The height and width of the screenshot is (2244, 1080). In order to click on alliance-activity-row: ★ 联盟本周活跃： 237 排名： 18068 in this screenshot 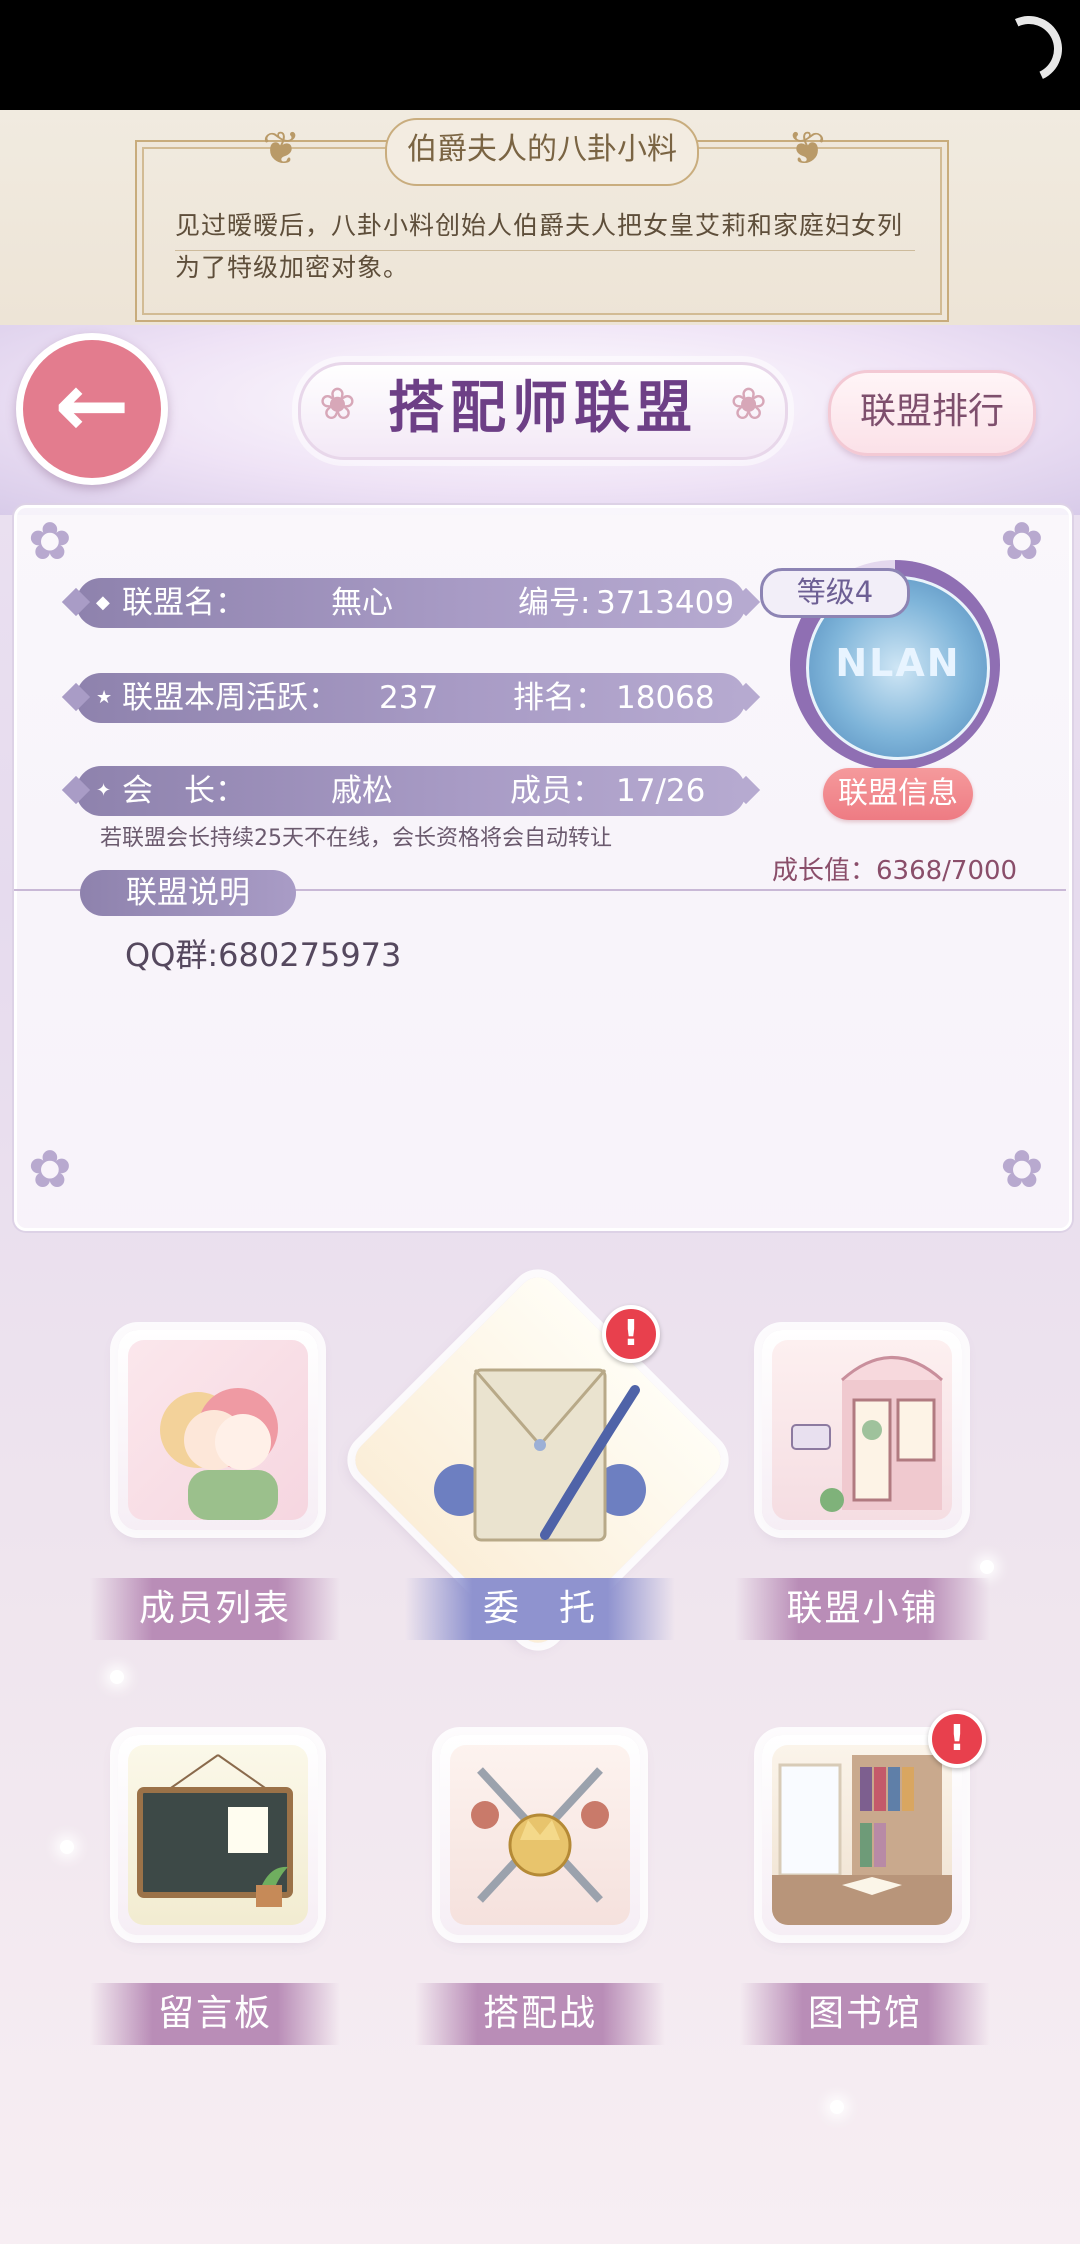, I will do `click(411, 698)`.